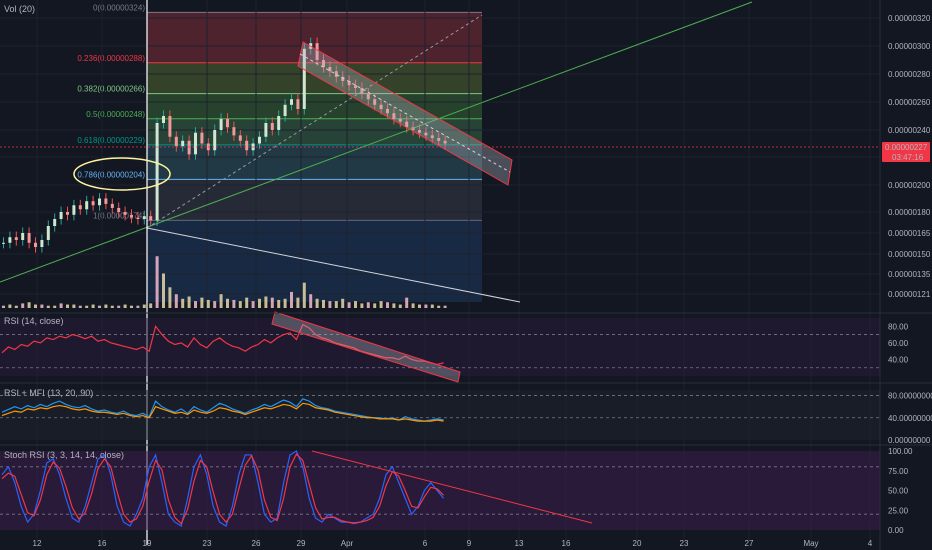 The image size is (932, 550). I want to click on oscillator-tick-label: 0.00000000, so click(909, 440).